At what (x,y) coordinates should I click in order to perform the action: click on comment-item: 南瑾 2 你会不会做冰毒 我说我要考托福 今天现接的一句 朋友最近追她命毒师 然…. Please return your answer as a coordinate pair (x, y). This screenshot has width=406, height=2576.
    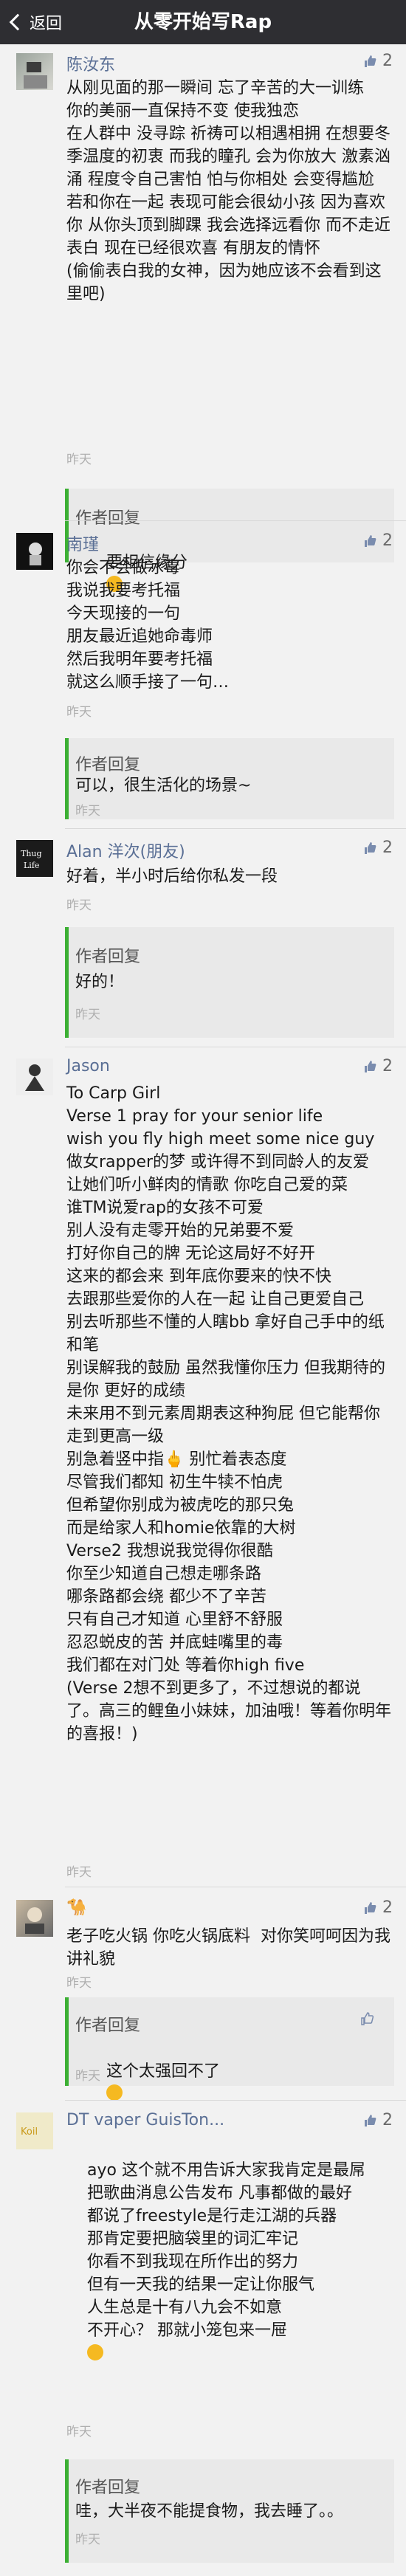
    Looking at the image, I should click on (203, 674).